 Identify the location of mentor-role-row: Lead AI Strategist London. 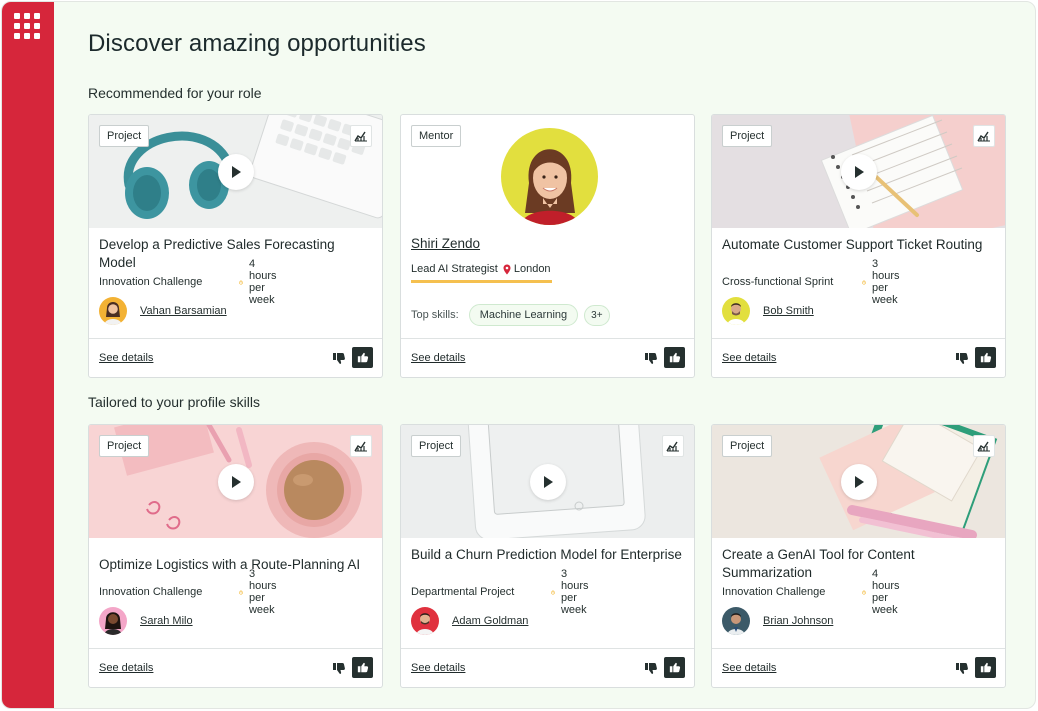
(481, 273).